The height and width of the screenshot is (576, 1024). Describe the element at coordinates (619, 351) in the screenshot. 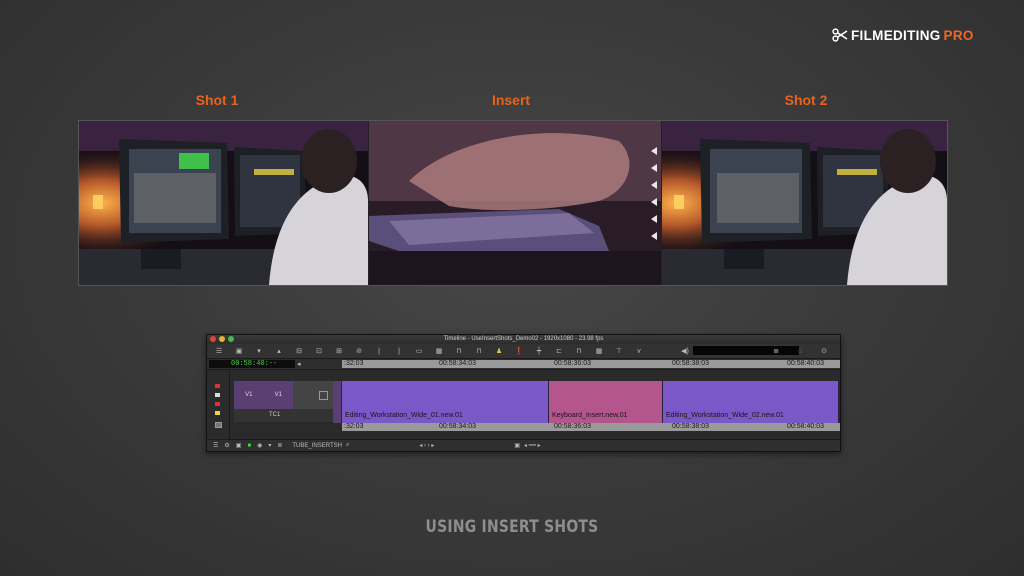

I see `top-icon: ⊤` at that location.